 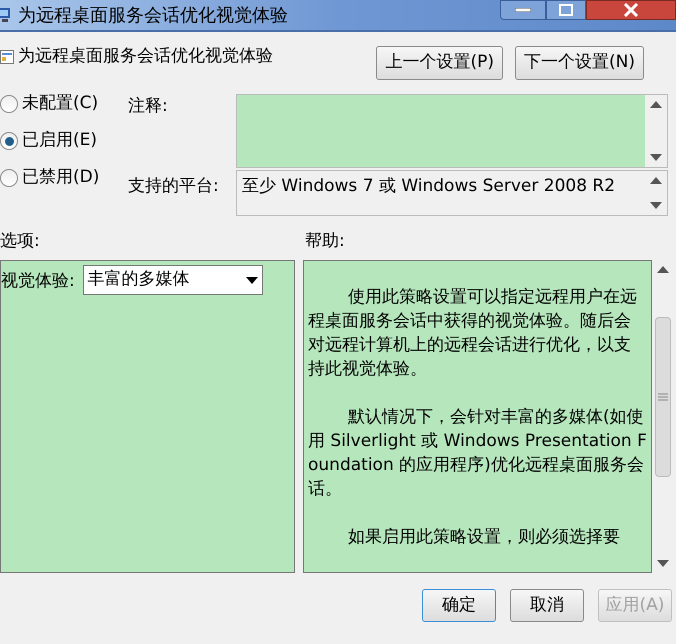 What do you see at coordinates (6, 15) in the screenshot?
I see `monitor-icon` at bounding box center [6, 15].